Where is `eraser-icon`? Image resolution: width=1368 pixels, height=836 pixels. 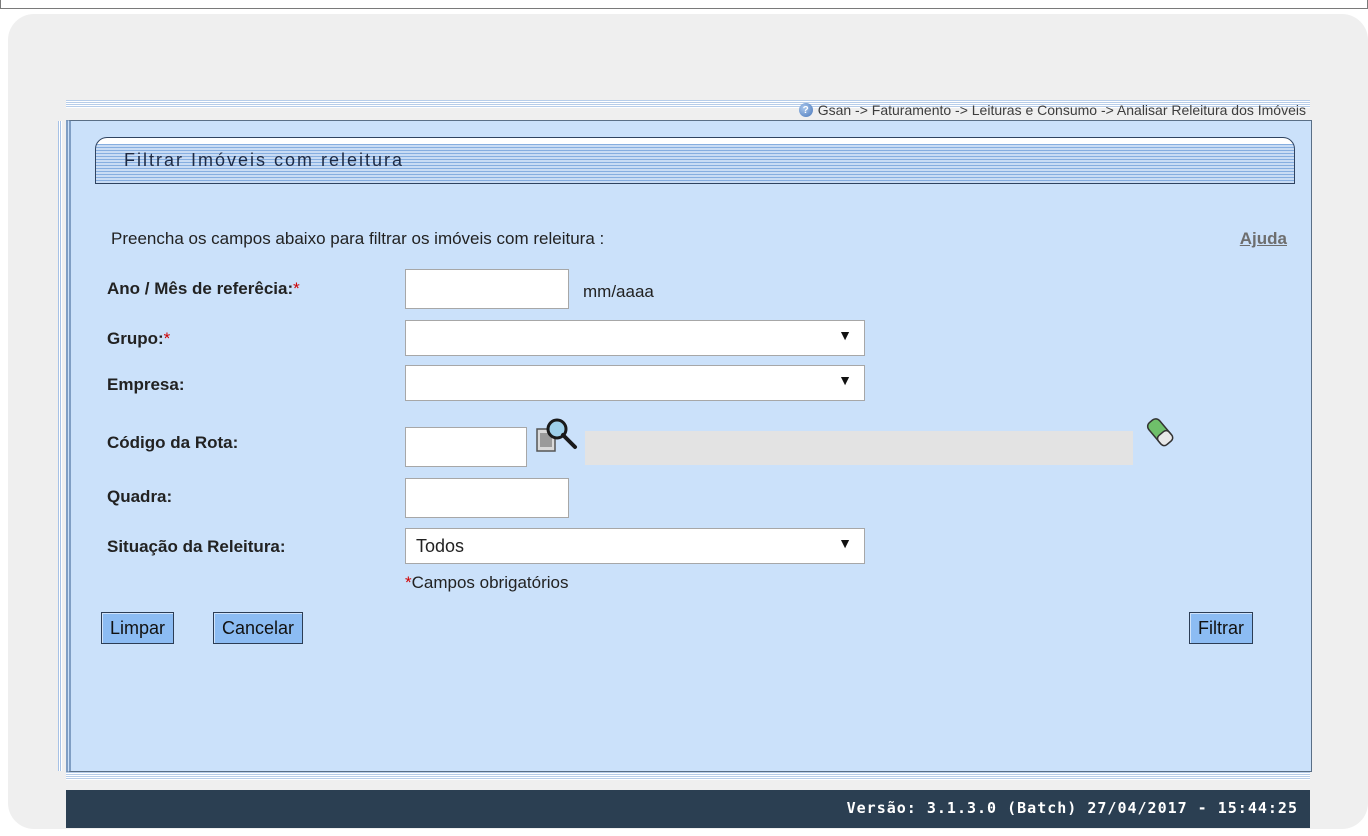
eraser-icon is located at coordinates (1160, 432).